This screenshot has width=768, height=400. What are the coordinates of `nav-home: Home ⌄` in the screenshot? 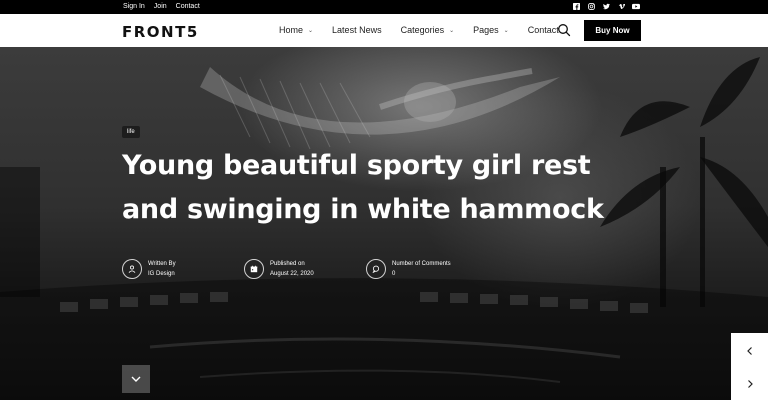 It's located at (296, 30).